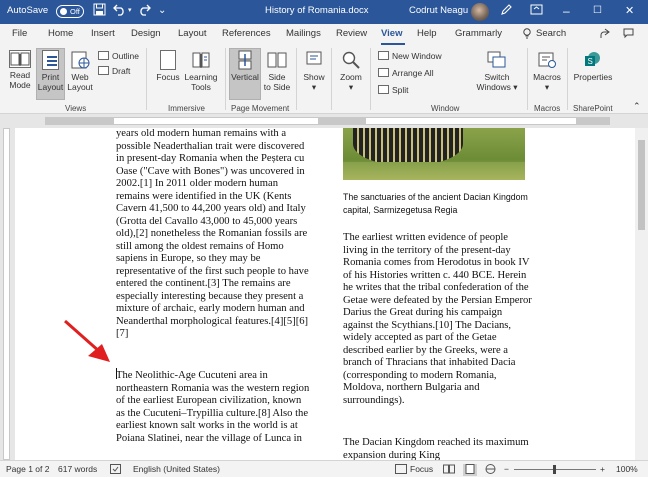 The image size is (648, 477). What do you see at coordinates (176, 469) in the screenshot?
I see `language: English (United States)` at bounding box center [176, 469].